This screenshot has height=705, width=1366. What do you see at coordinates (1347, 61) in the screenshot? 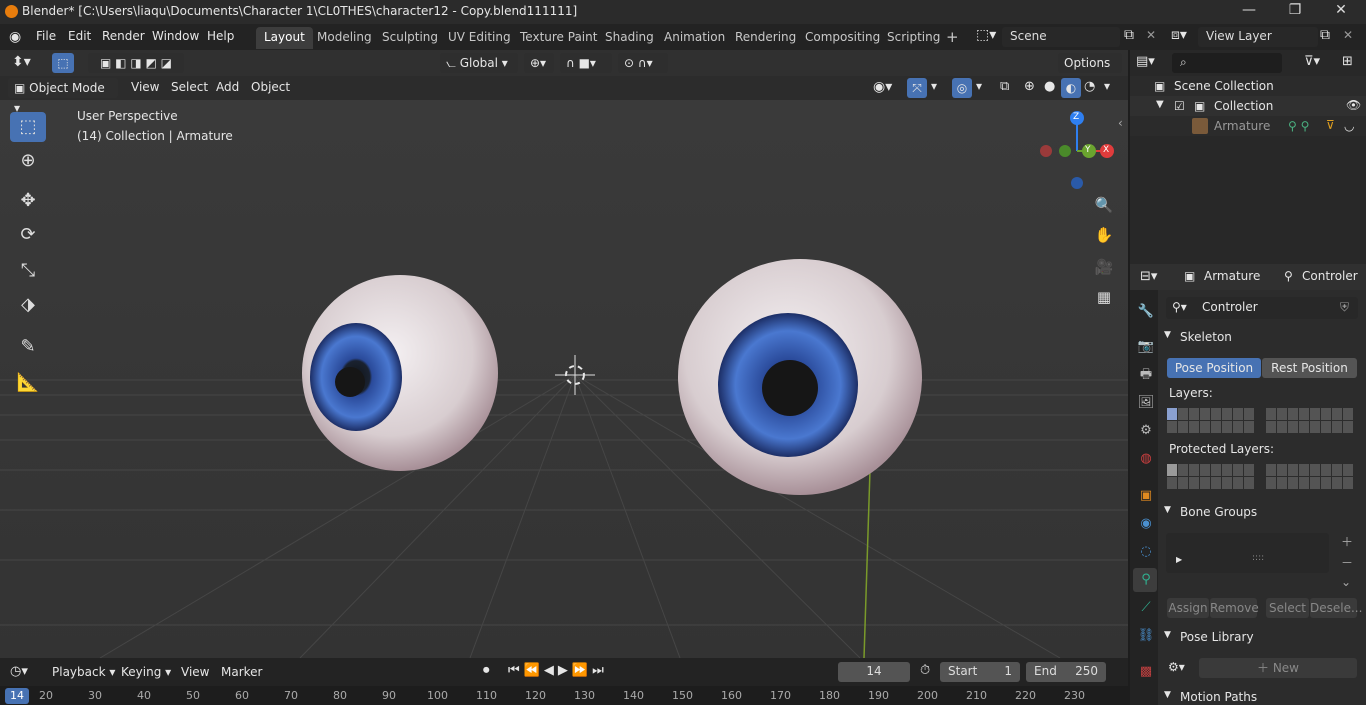
I see `new-collection-icon: ⊞` at bounding box center [1347, 61].